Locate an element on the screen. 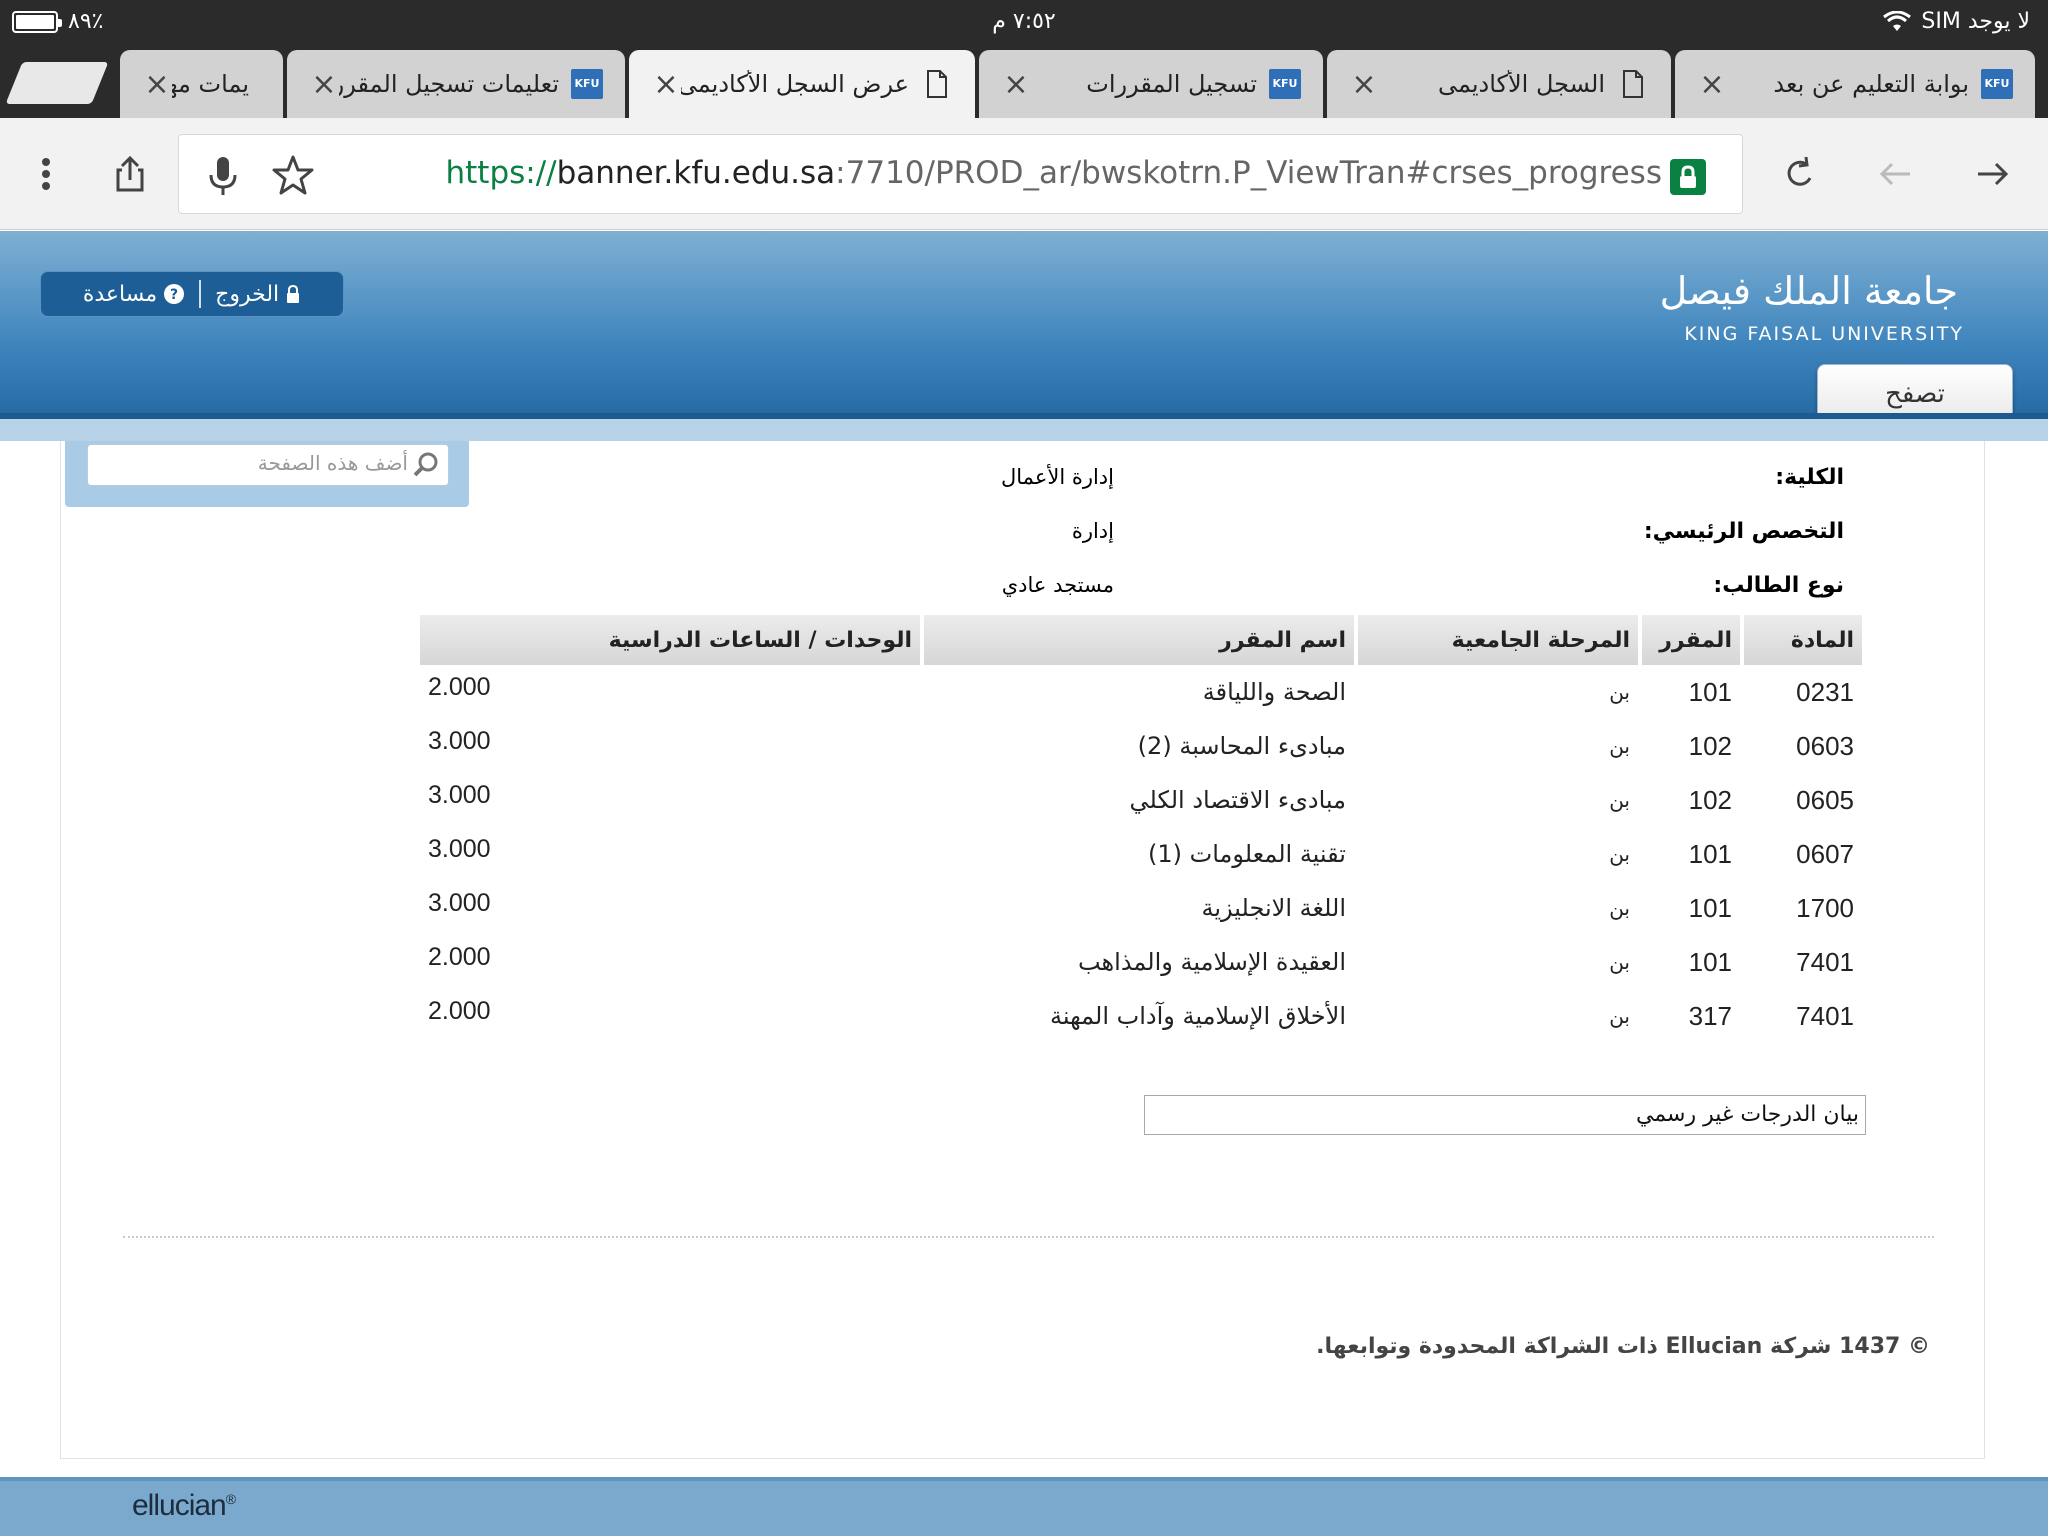 This screenshot has width=2048, height=1536. arrow-right-icon is located at coordinates (1993, 174).